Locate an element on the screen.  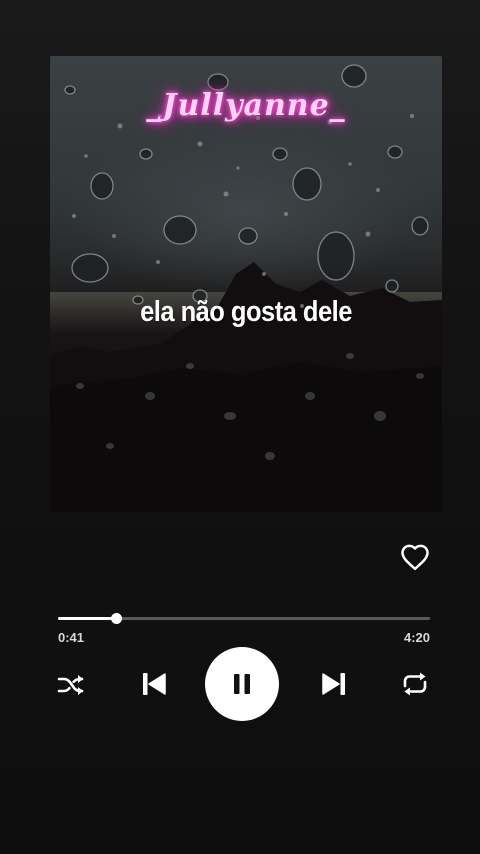
pause-button is located at coordinates (242, 684).